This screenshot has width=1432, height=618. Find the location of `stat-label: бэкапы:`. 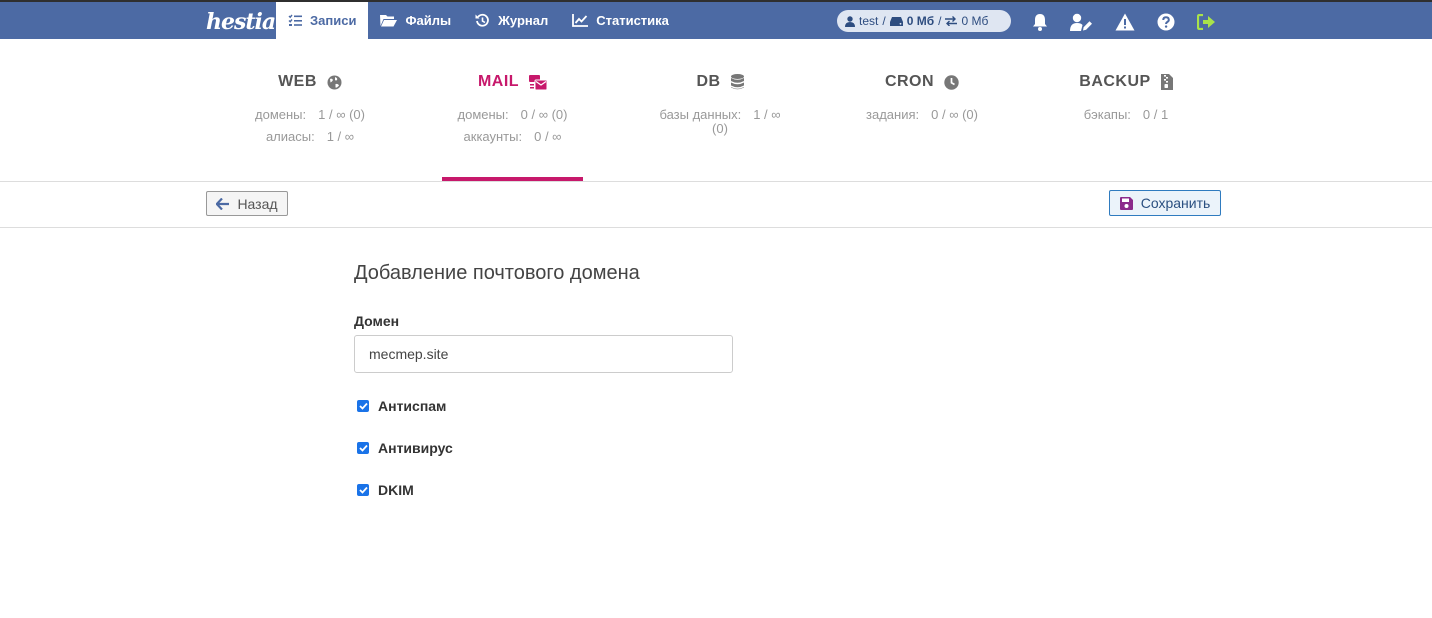

stat-label: бэкапы: is located at coordinates (1107, 114).